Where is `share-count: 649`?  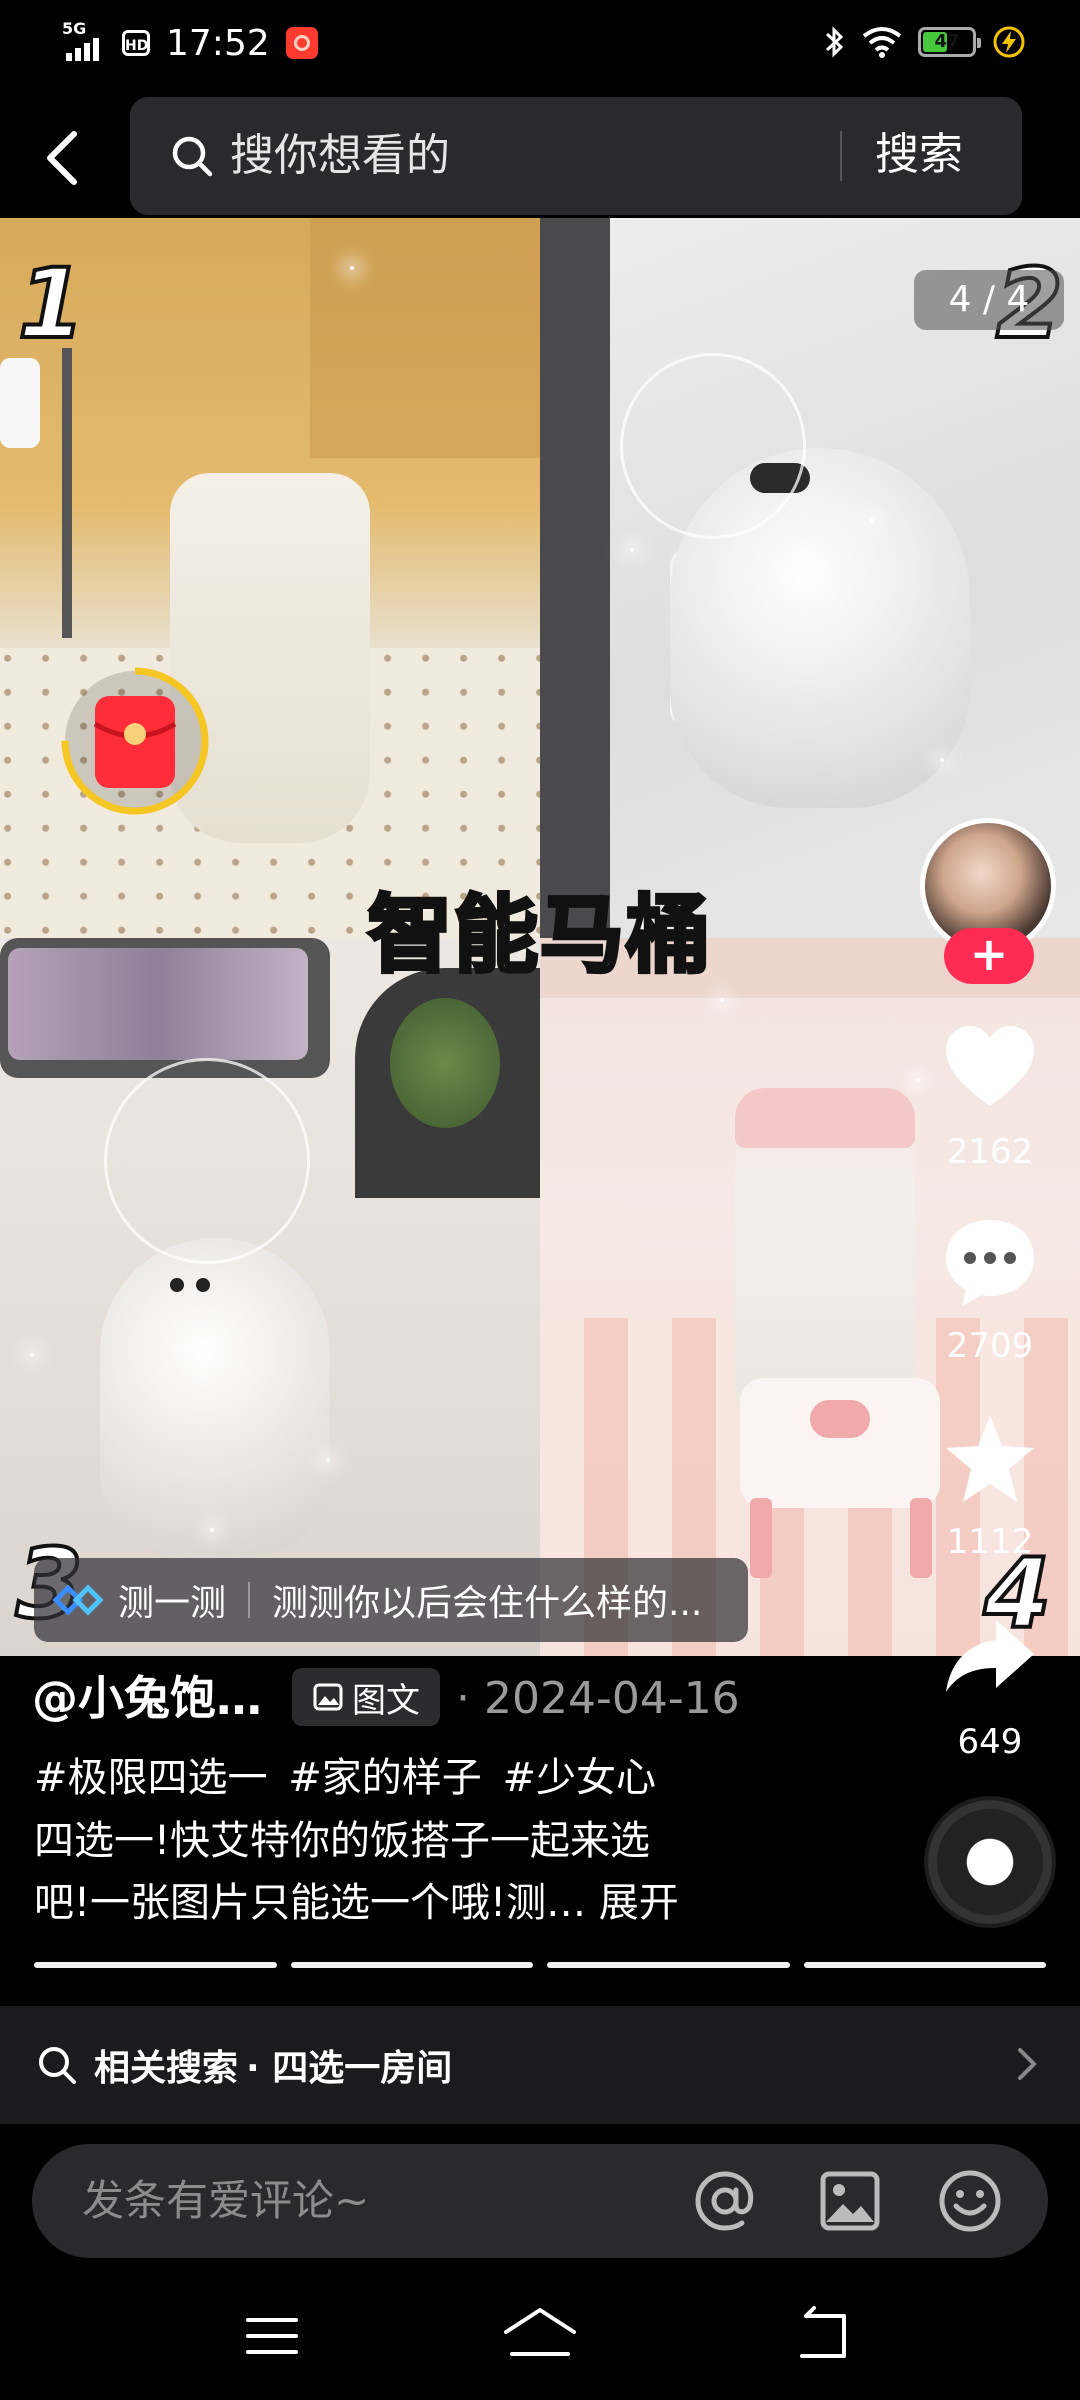
share-count: 649 is located at coordinates (990, 1742).